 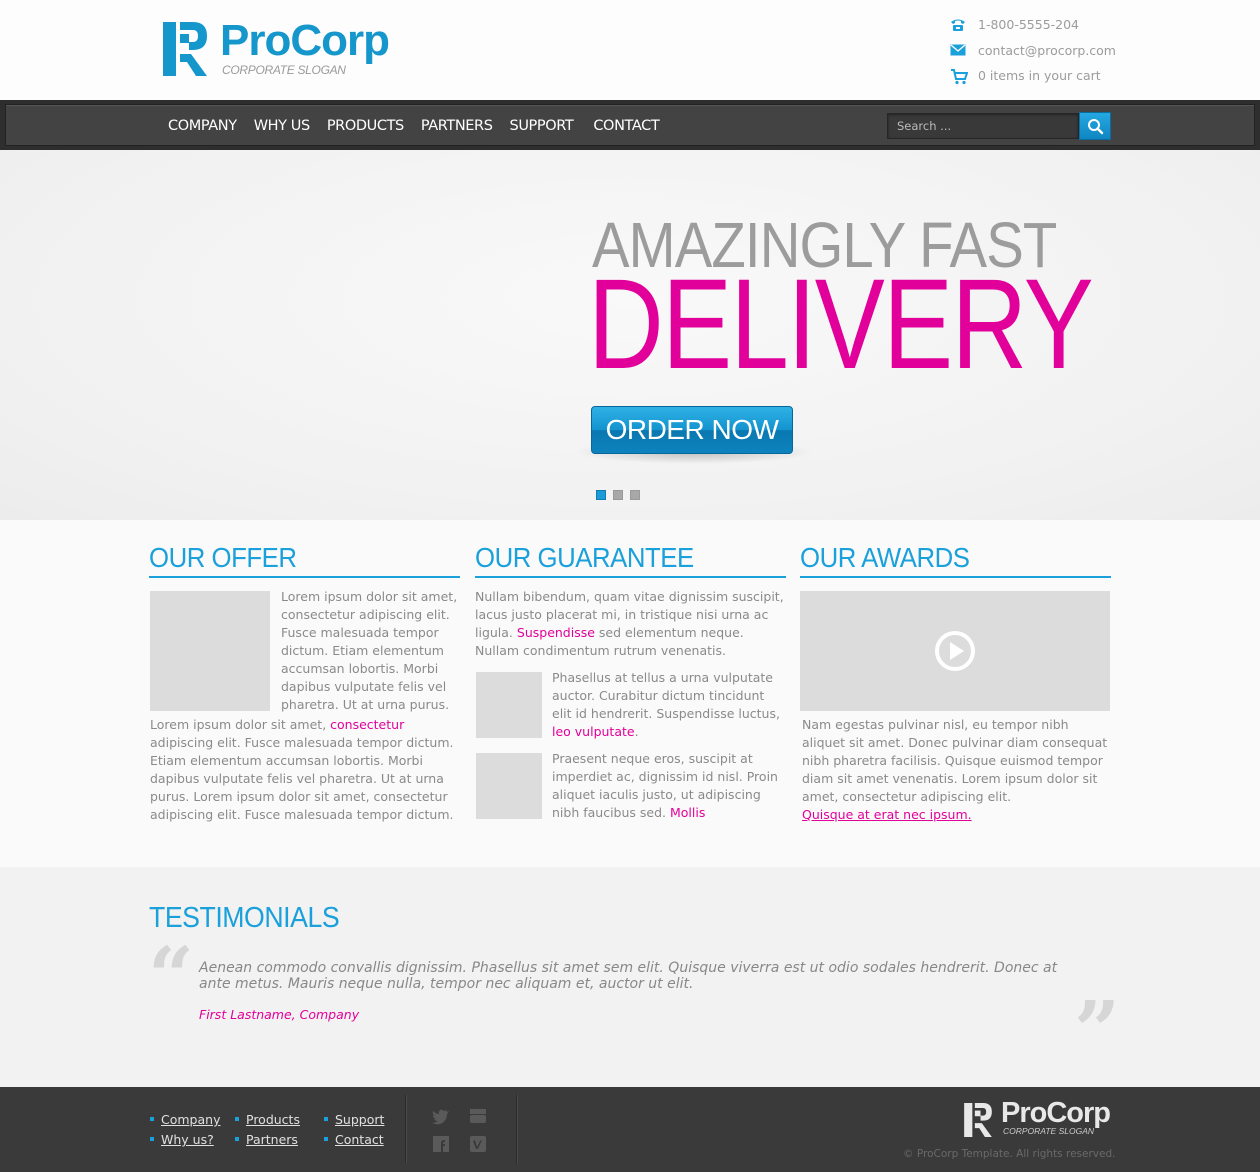 What do you see at coordinates (509, 705) in the screenshot?
I see `guarantee-item1-image` at bounding box center [509, 705].